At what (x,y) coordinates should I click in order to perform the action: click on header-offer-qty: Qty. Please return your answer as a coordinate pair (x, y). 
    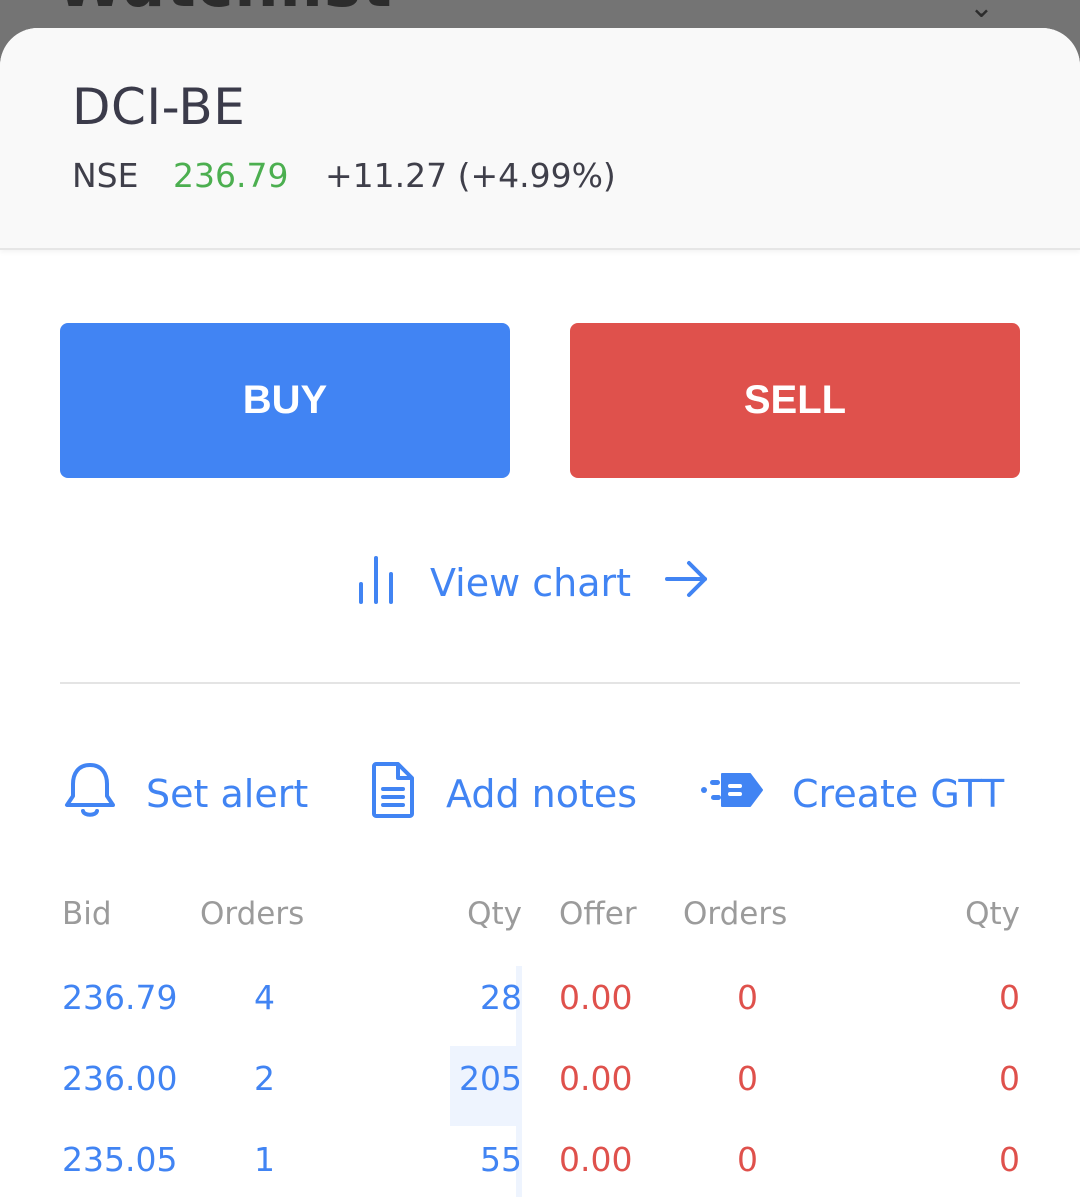
    Looking at the image, I should click on (992, 914).